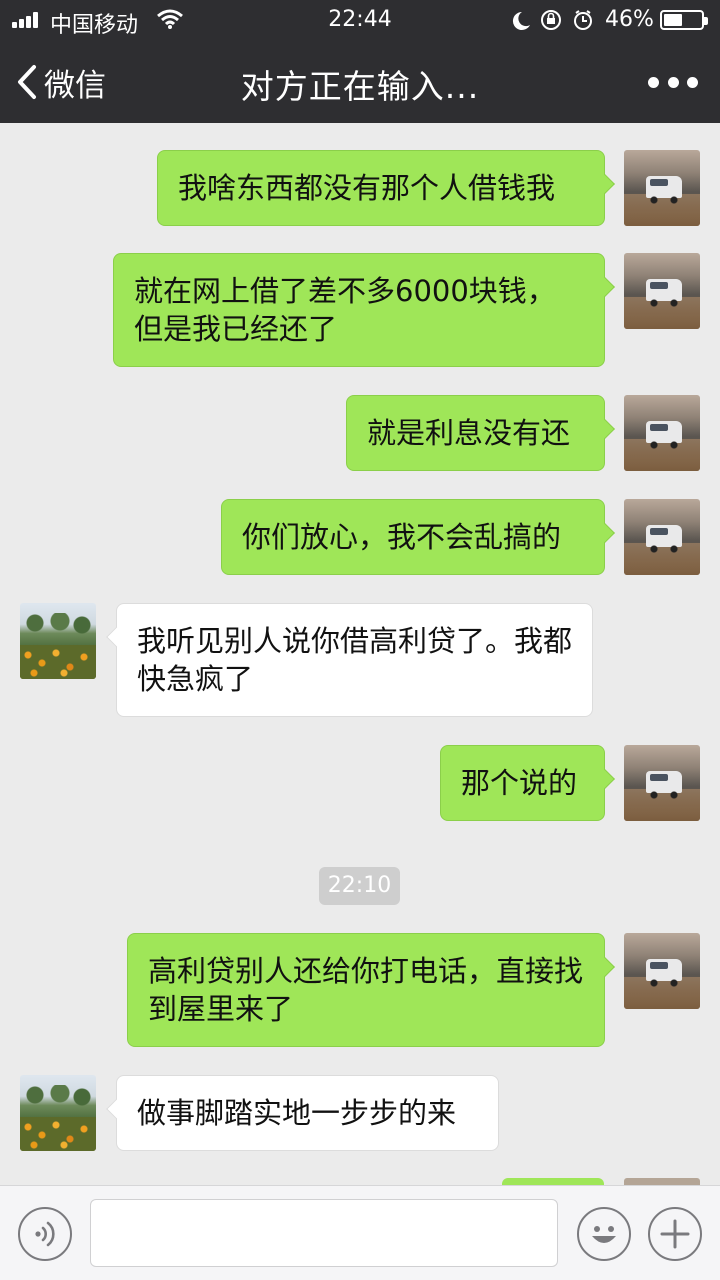  I want to click on battery-percent: 46%, so click(629, 19).